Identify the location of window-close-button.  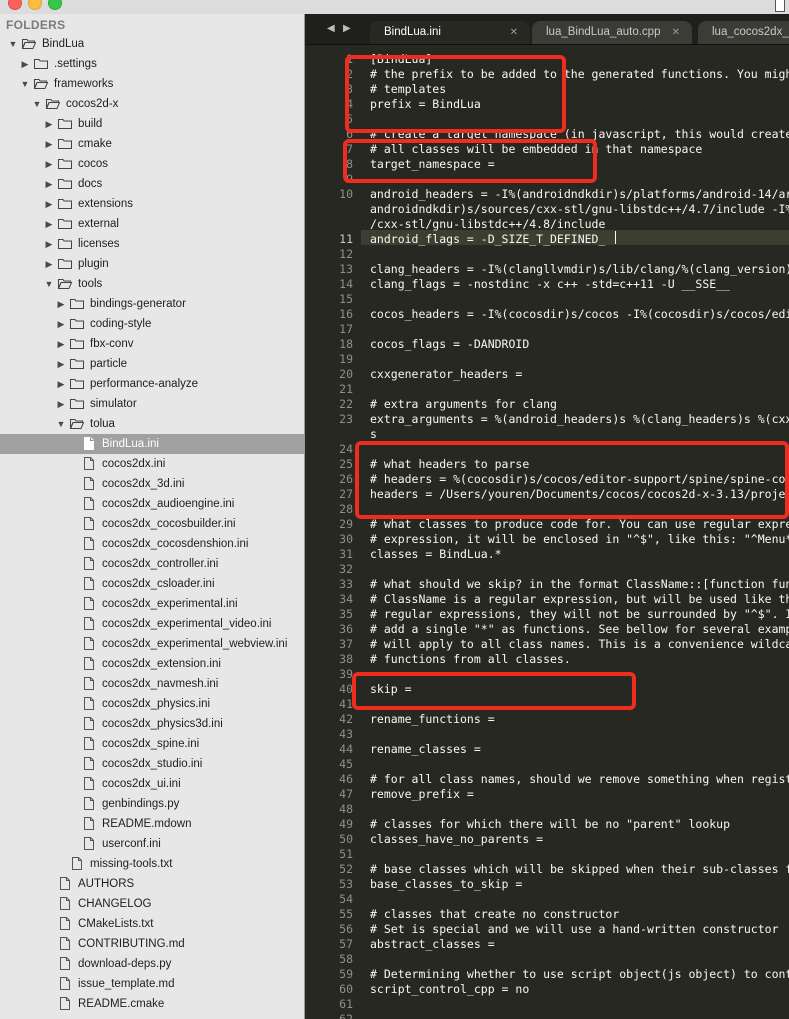
(15, 5).